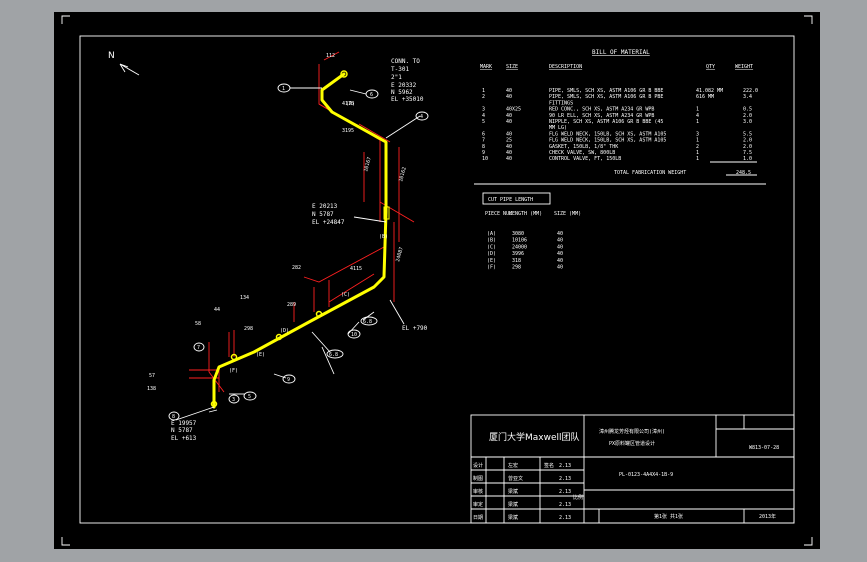 The height and width of the screenshot is (562, 867). What do you see at coordinates (549, 465) in the screenshot?
I see `row-sign: 签名` at bounding box center [549, 465].